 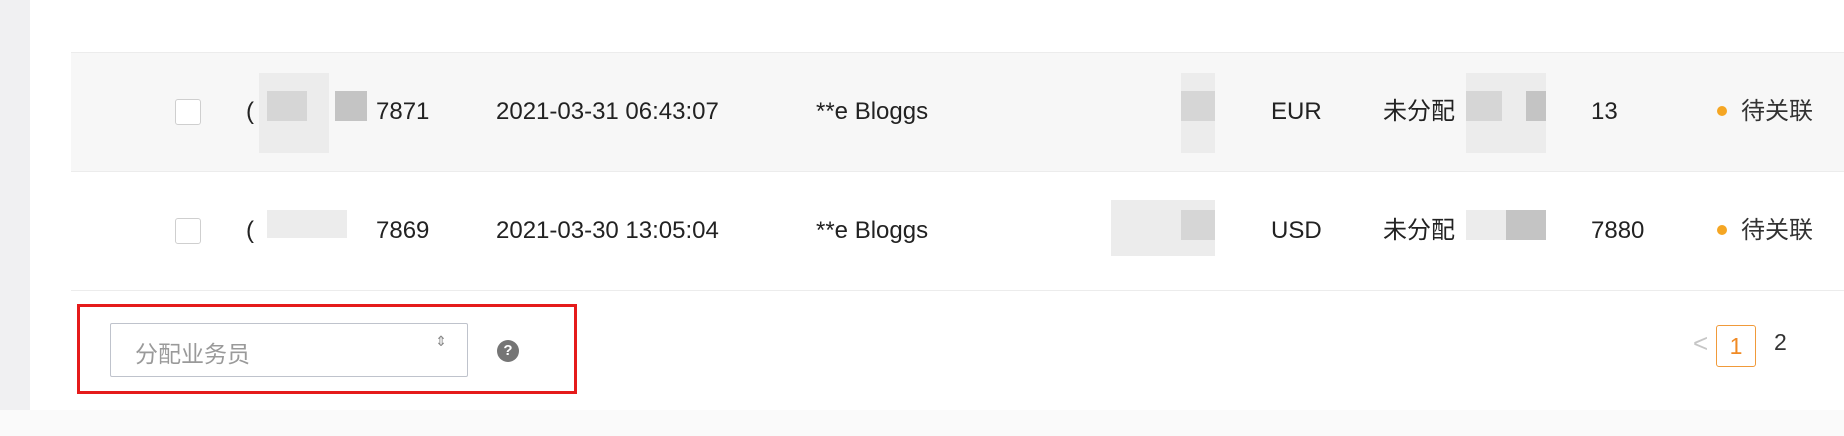 What do you see at coordinates (441, 341) in the screenshot?
I see `sort-arrows-icon: ⇕` at bounding box center [441, 341].